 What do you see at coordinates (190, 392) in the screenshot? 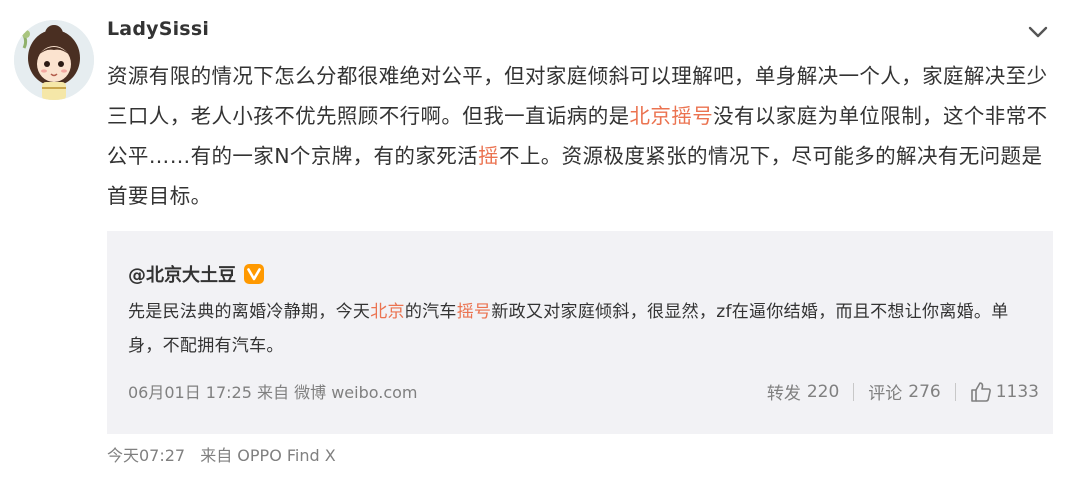
I see `repost-time: 06月01日 17:25` at bounding box center [190, 392].